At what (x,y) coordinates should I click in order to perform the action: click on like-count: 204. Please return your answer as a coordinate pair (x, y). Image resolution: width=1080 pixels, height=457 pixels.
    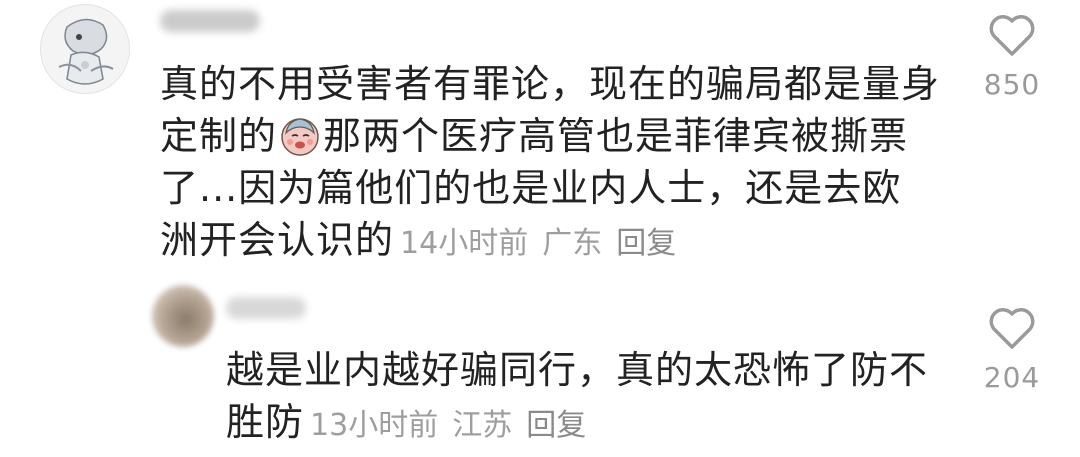
    Looking at the image, I should click on (1012, 377).